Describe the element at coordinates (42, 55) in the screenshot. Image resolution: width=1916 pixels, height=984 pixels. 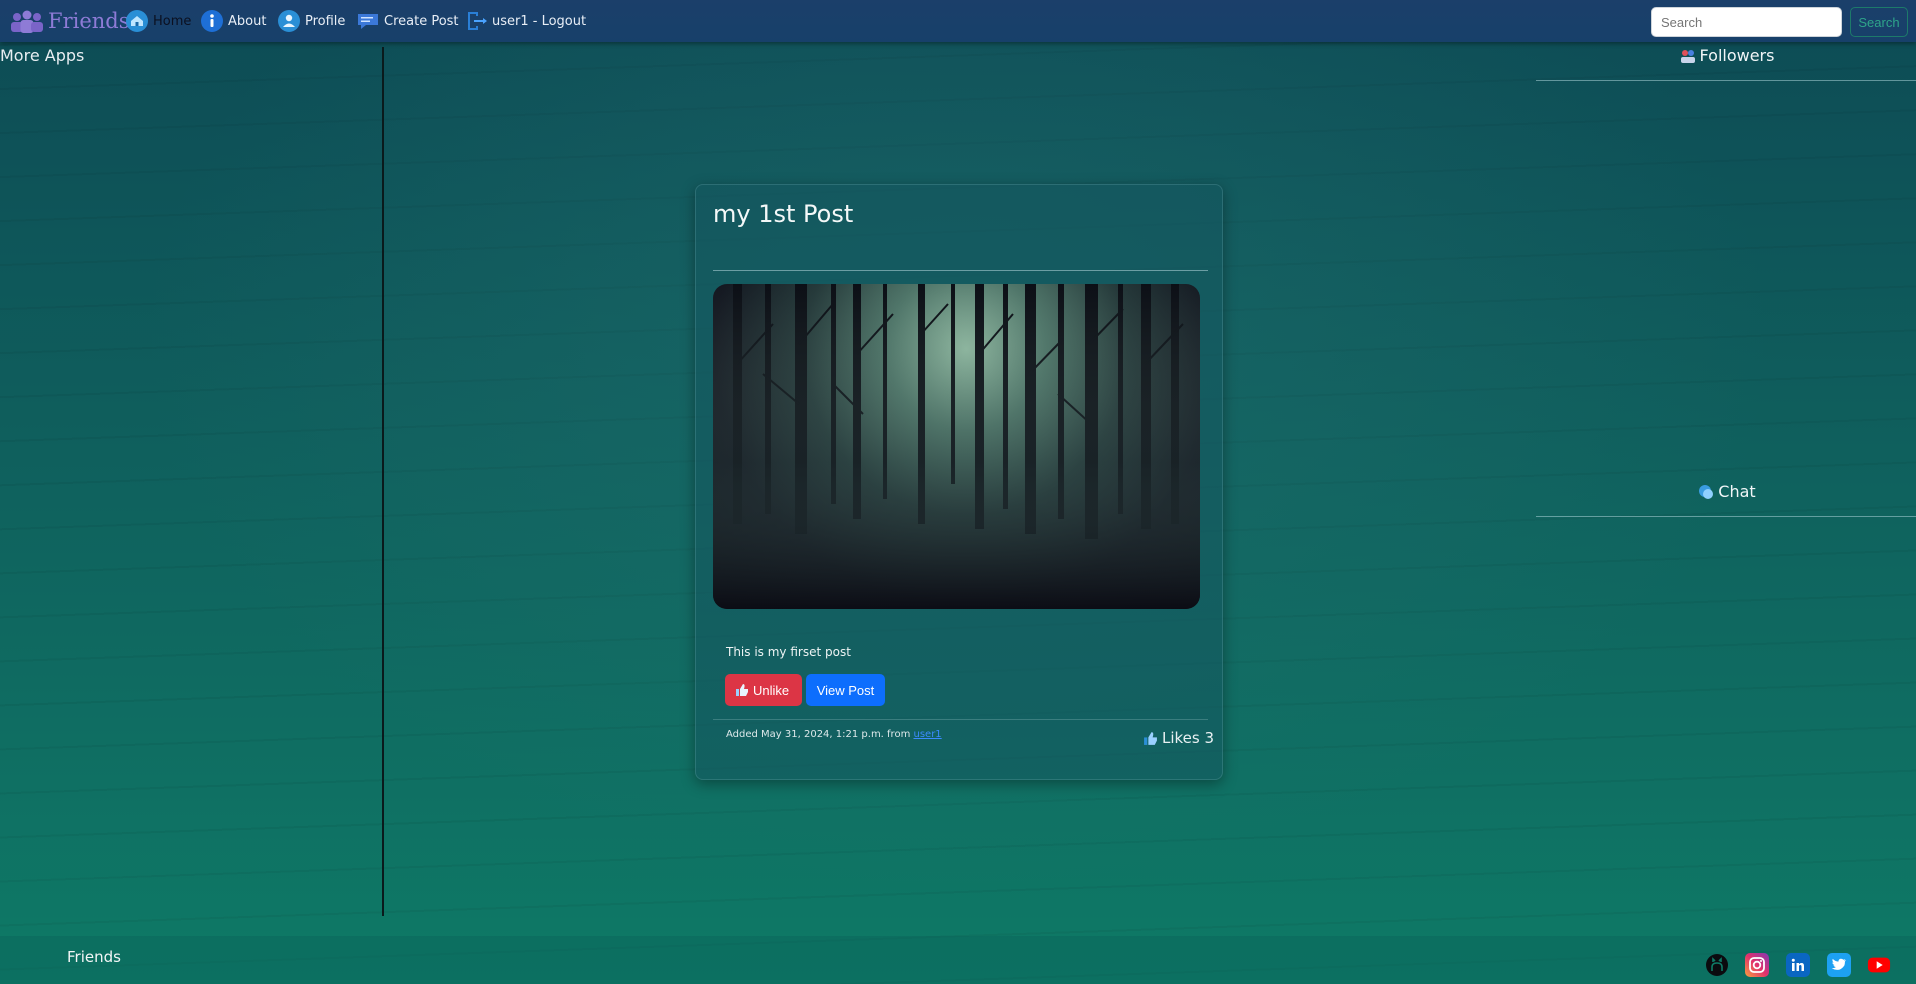
I see `more-apps-heading: More Apps` at that location.